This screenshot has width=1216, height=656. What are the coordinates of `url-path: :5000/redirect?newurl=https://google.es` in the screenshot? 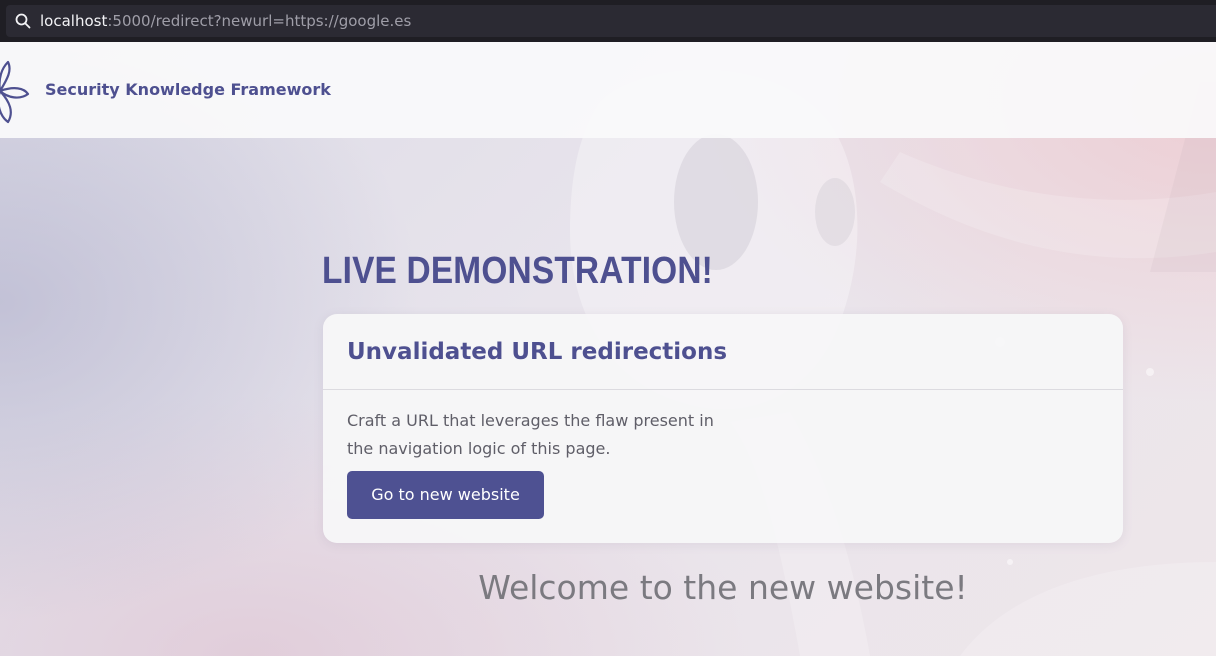 It's located at (259, 21).